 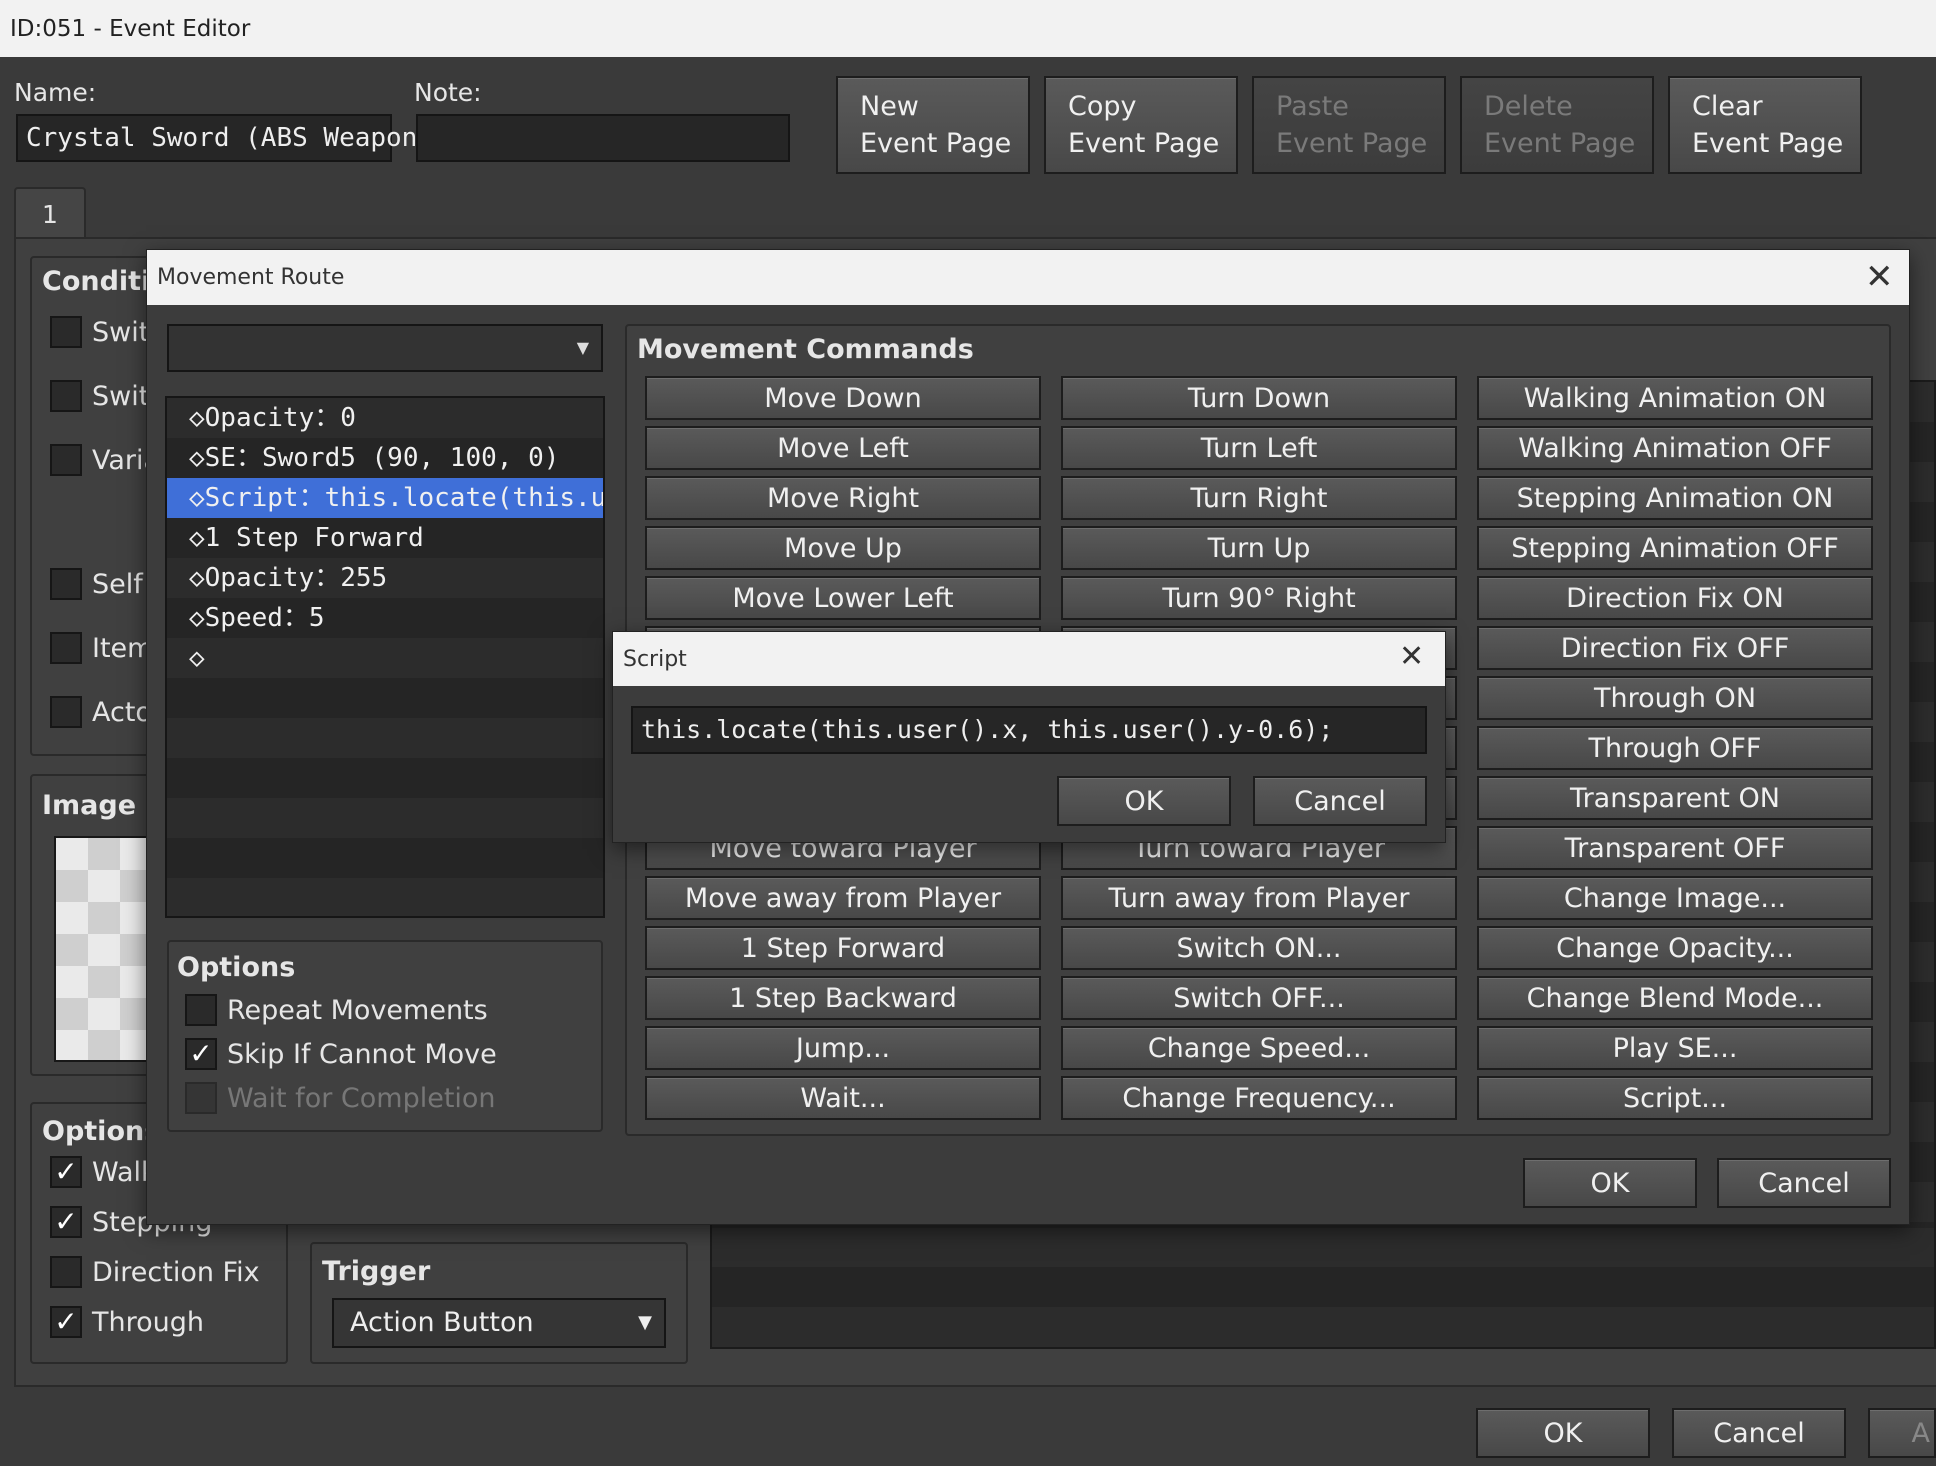 I want to click on cmd-direction-fix-on-button: Direction Fix ON, so click(x=1675, y=598).